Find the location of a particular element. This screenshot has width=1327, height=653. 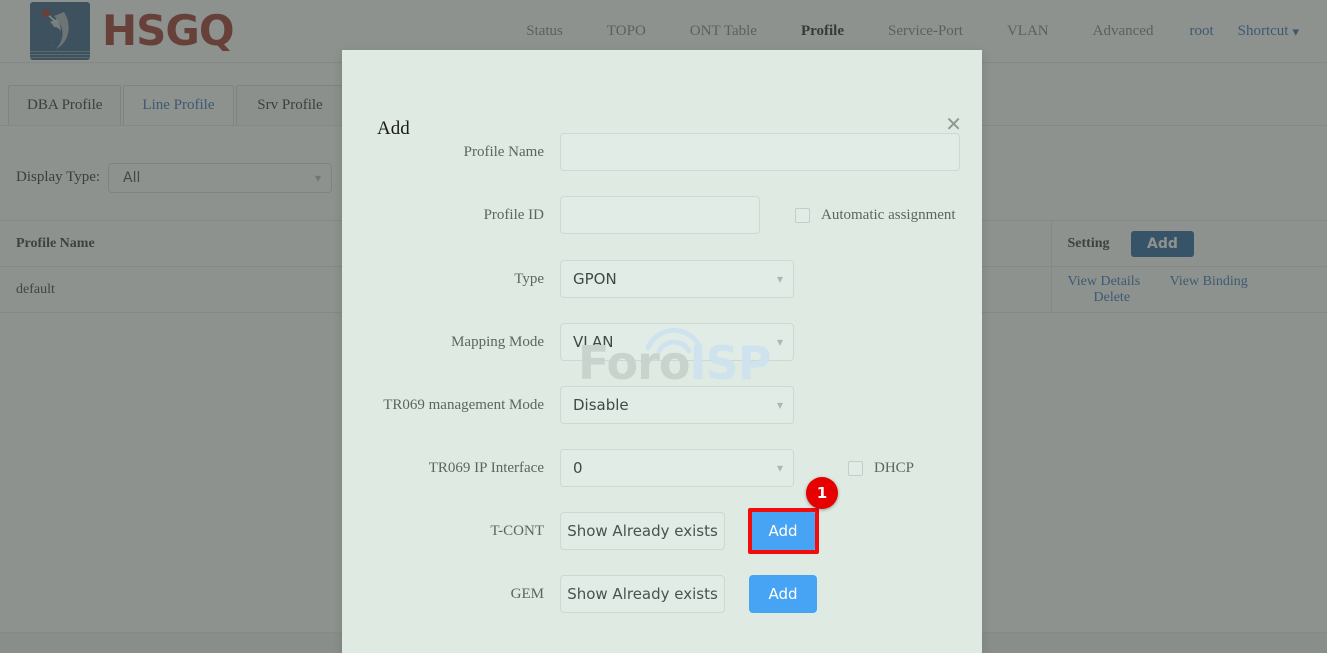

gem-show-already-exists-button: Show Already exists is located at coordinates (642, 594).